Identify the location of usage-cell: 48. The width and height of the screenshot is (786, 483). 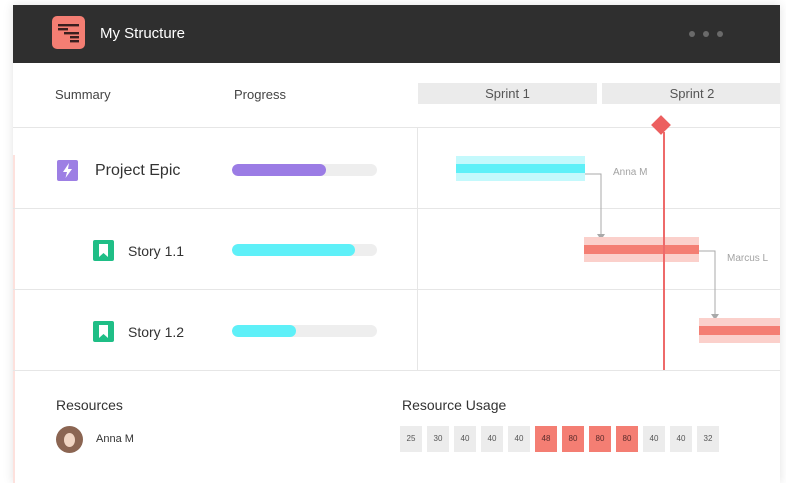
(546, 439).